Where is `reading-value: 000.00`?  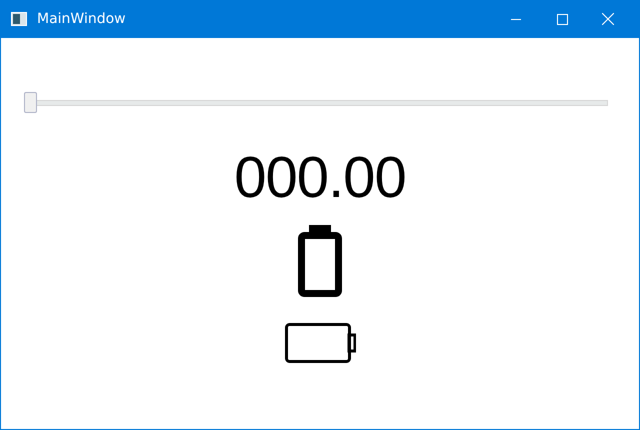
reading-value: 000.00 is located at coordinates (320, 178).